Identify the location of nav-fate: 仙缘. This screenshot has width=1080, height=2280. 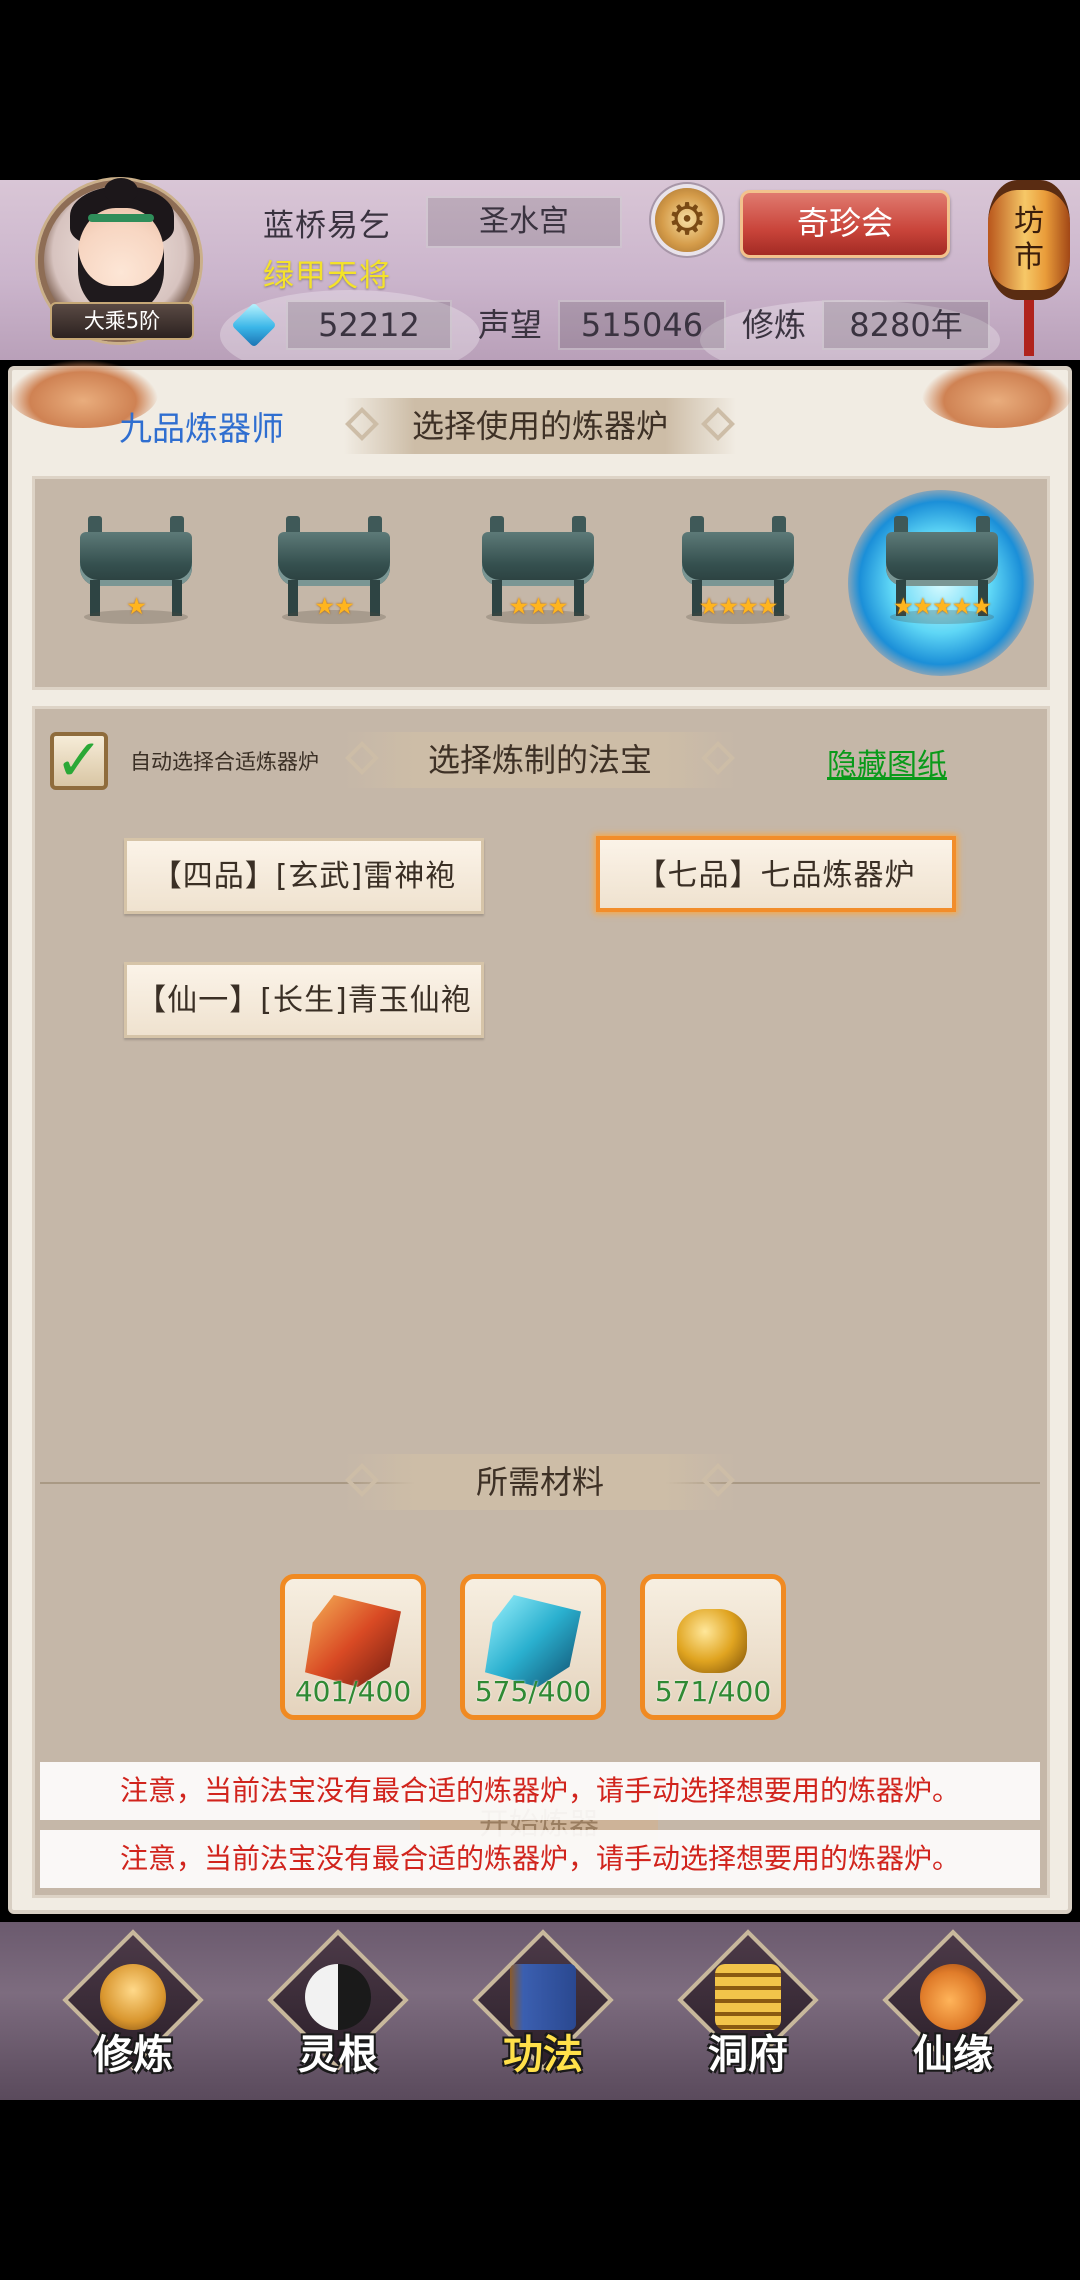
(953, 2009).